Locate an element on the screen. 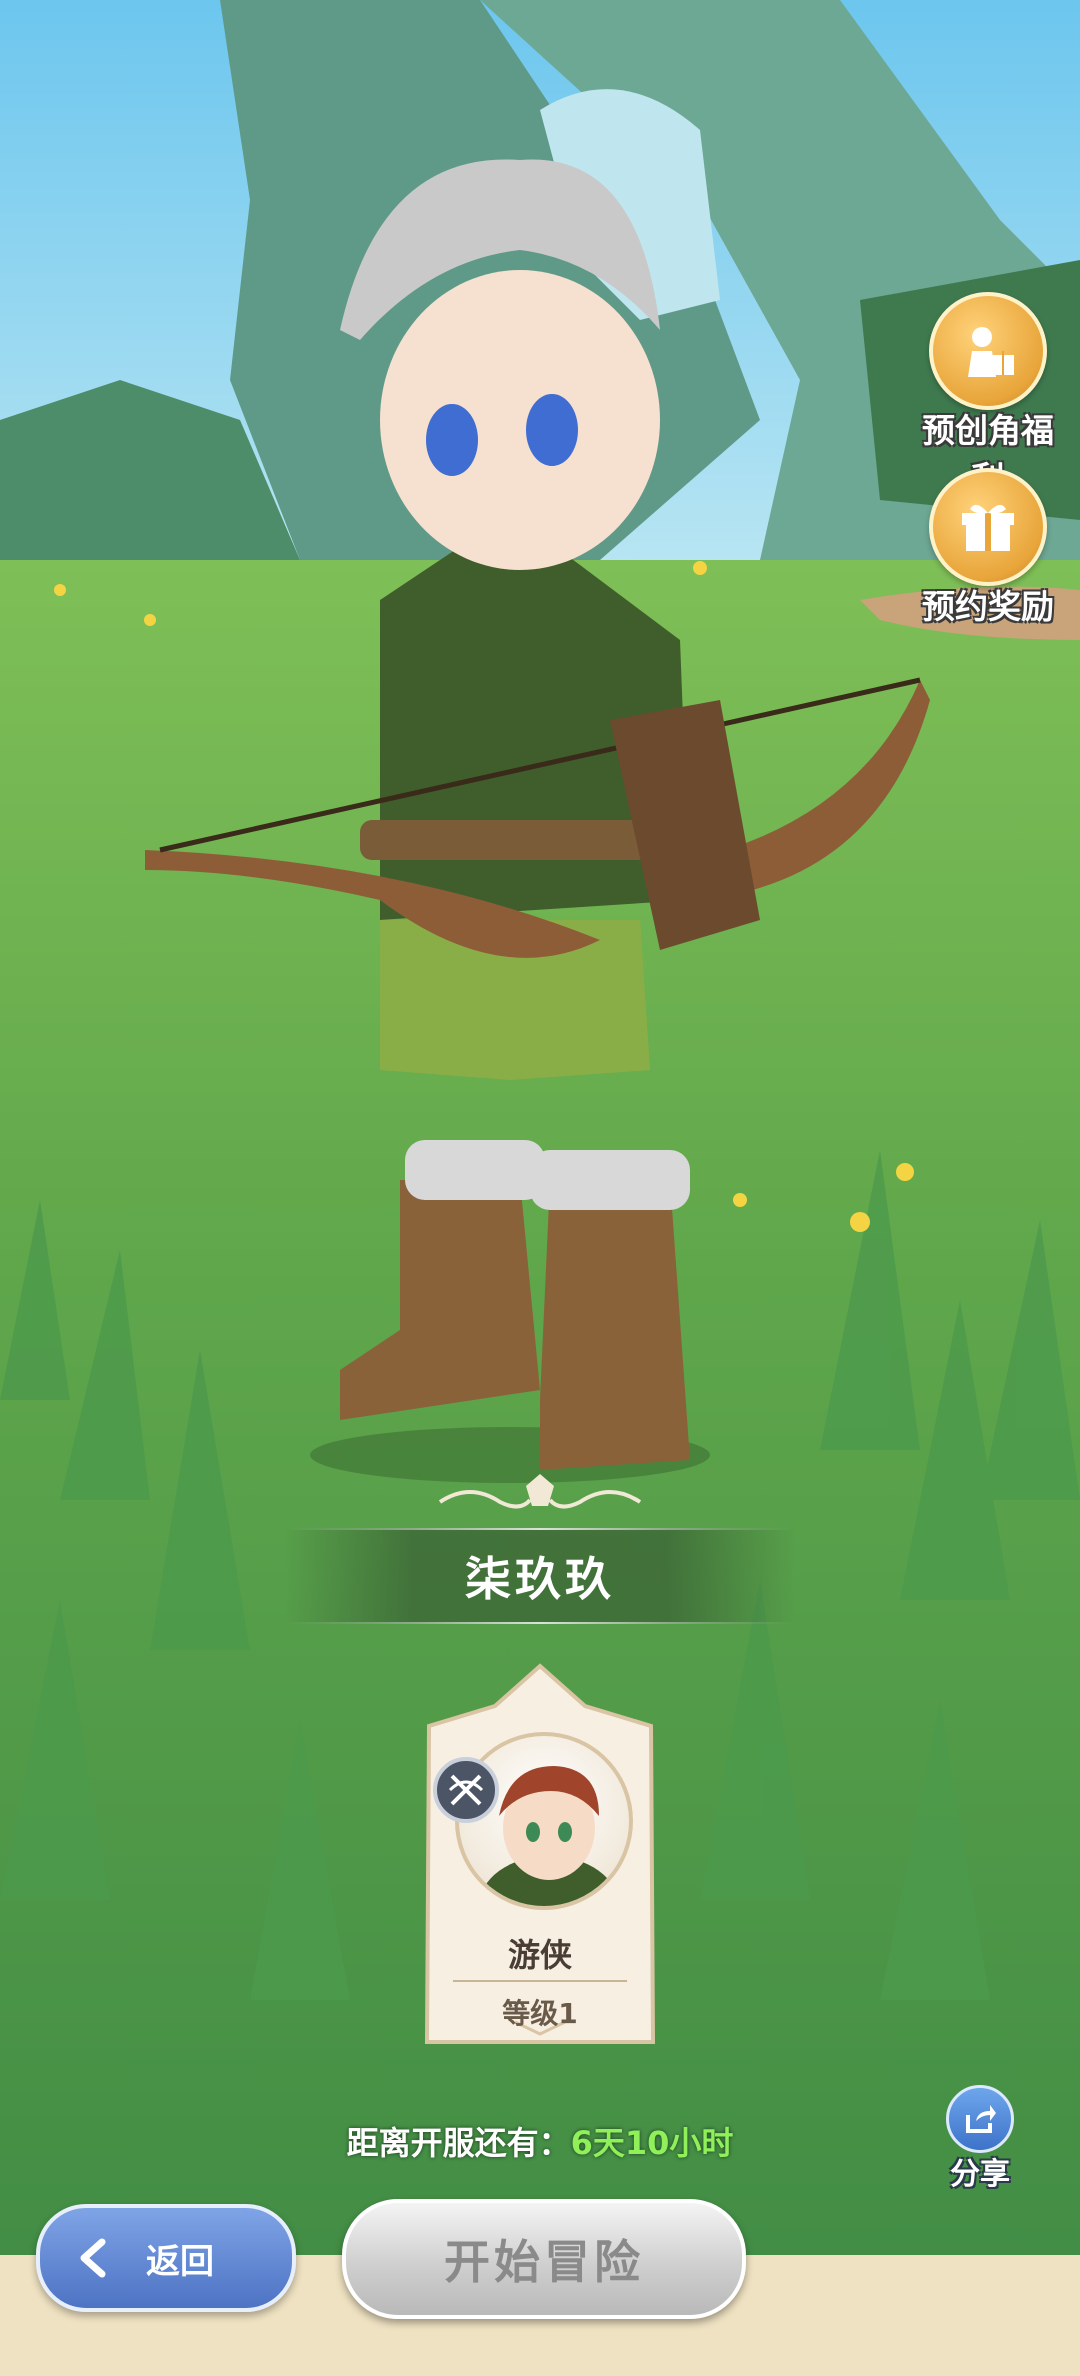 This screenshot has width=1080, height=2376. name-ornament-icon is located at coordinates (540, 1491).